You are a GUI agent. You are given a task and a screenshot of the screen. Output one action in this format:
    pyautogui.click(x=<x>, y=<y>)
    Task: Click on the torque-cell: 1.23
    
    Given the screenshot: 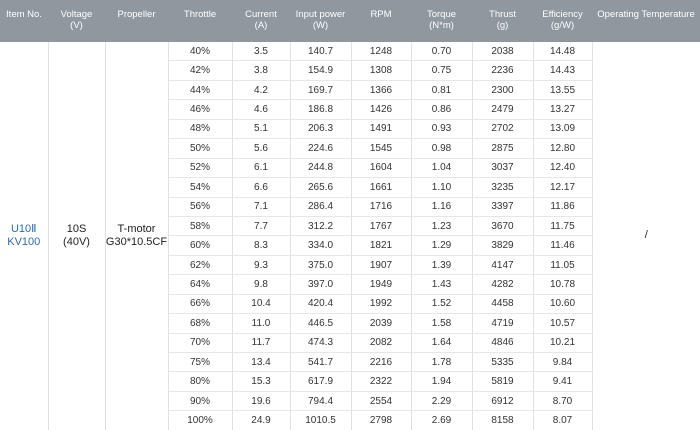 What is the action you would take?
    pyautogui.click(x=441, y=225)
    